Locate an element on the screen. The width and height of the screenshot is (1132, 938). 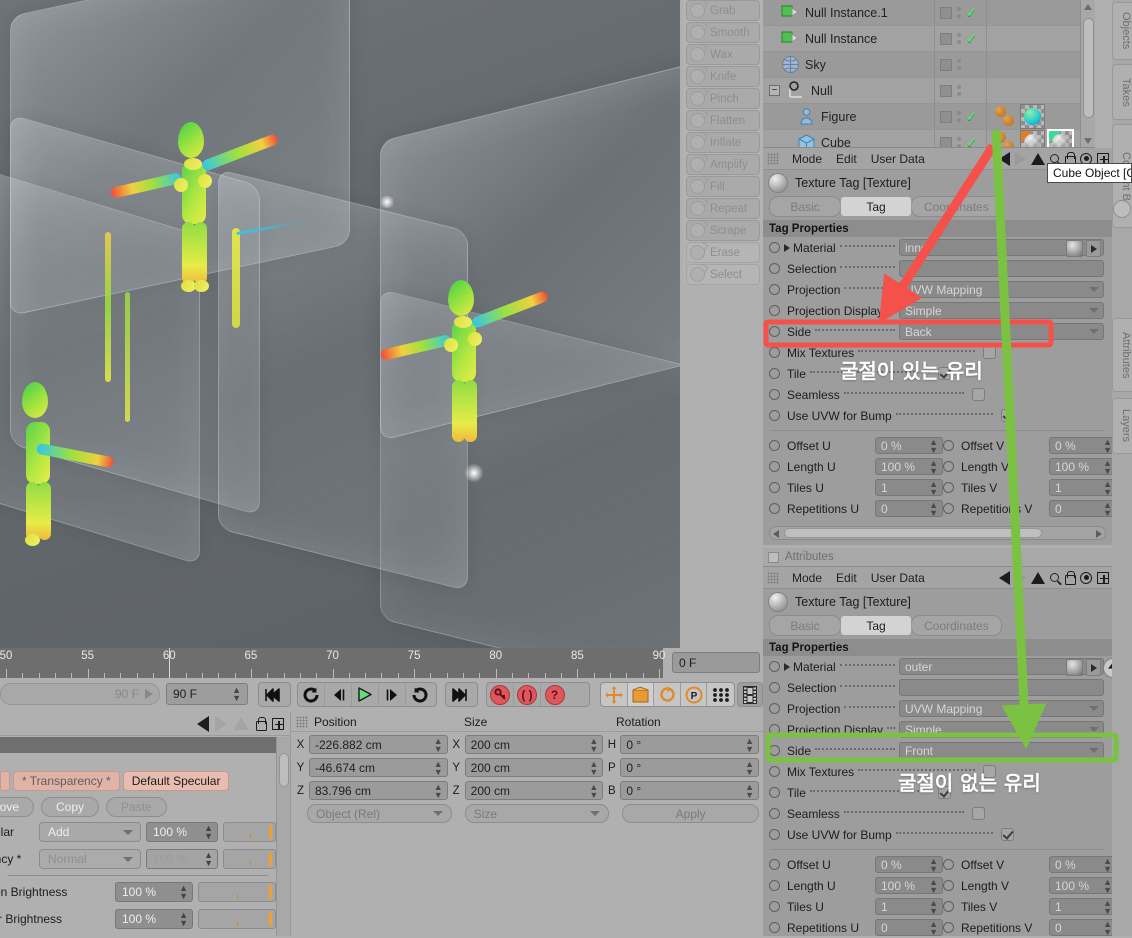
nav-forward-icon is located at coordinates (1020, 577).